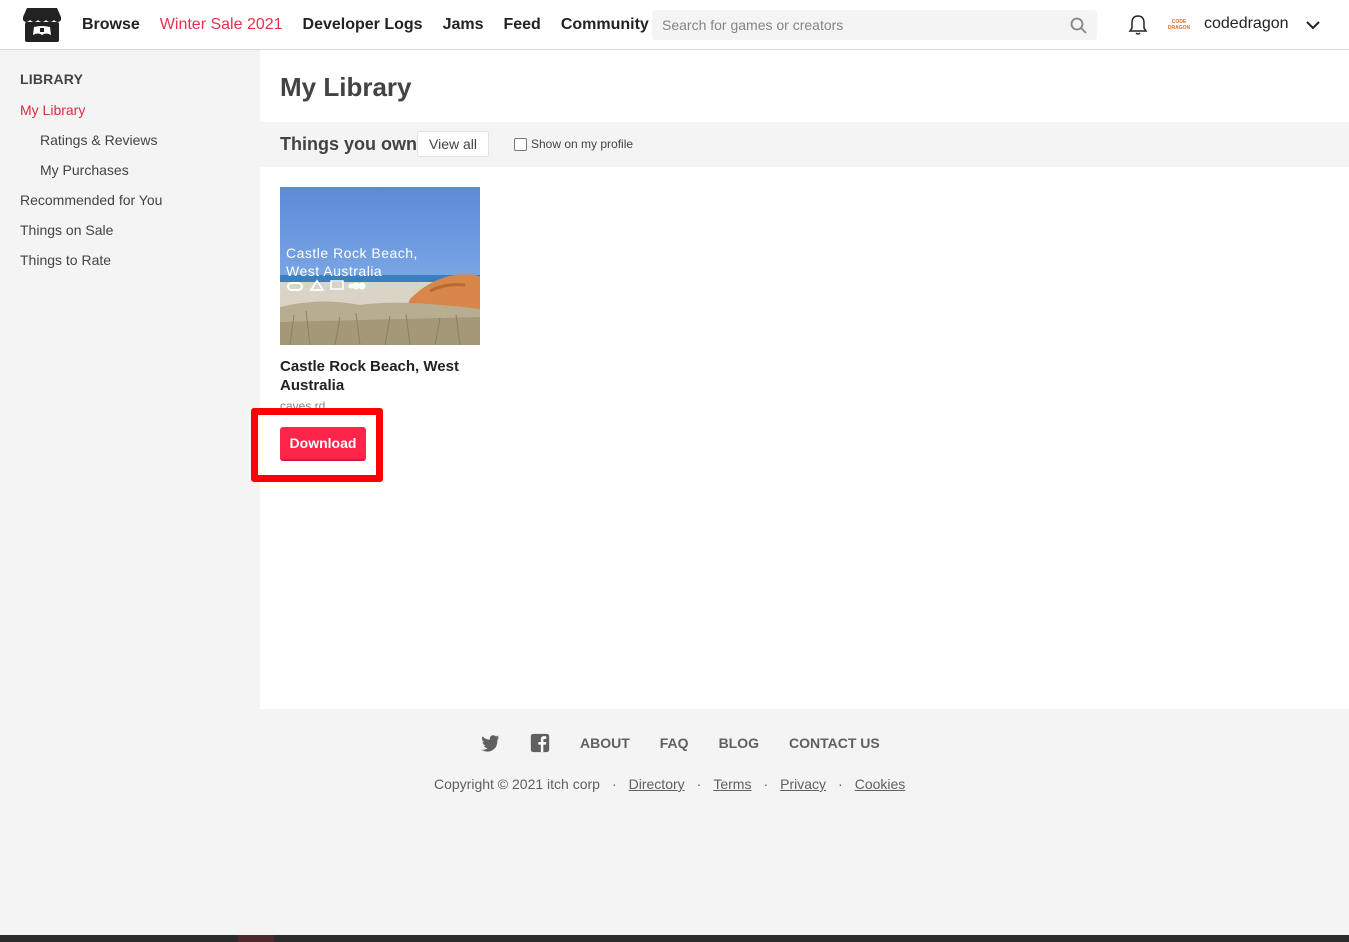 This screenshot has width=1349, height=942. I want to click on nav-developer-logs: Developer Logs, so click(363, 25).